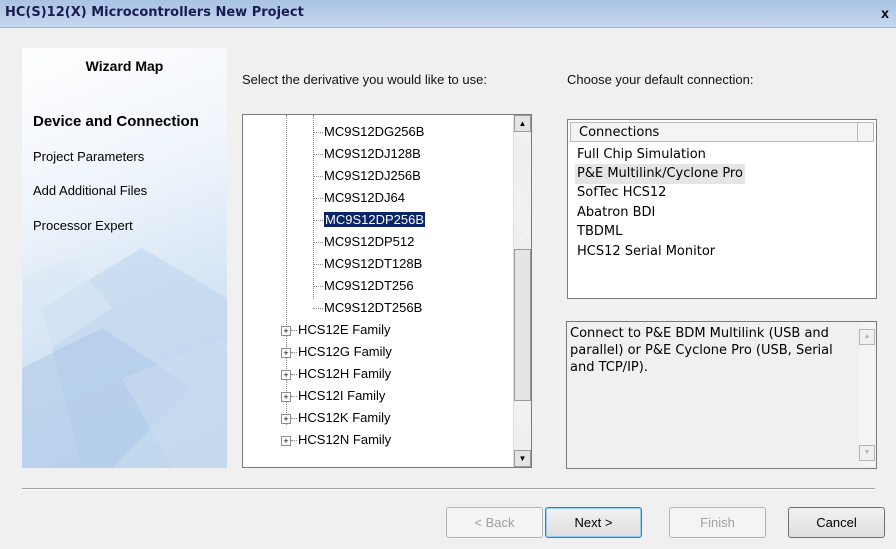  I want to click on connection-prompt: Choose your default connection:, so click(660, 79).